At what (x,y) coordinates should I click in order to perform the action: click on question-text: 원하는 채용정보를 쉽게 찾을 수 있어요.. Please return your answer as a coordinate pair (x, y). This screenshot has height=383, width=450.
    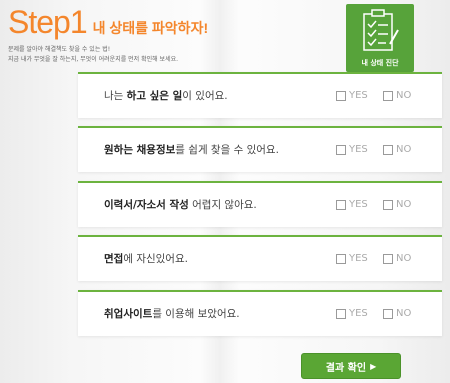
    Looking at the image, I should click on (191, 150).